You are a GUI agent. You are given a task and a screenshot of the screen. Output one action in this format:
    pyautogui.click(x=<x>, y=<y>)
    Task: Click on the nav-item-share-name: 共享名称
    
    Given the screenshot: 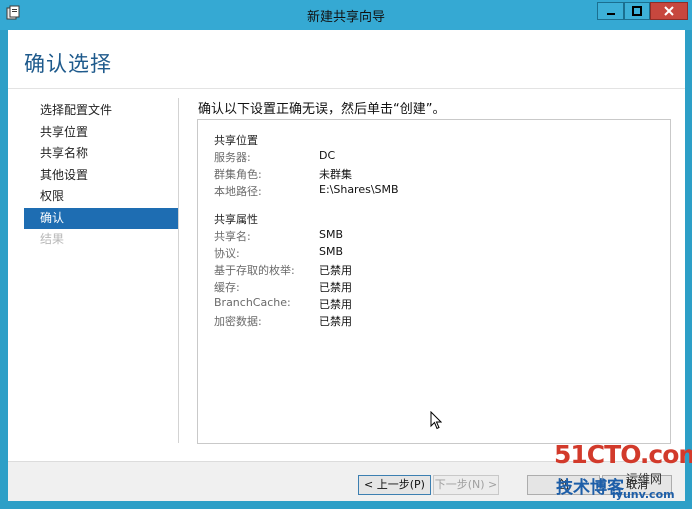 What is the action you would take?
    pyautogui.click(x=101, y=154)
    